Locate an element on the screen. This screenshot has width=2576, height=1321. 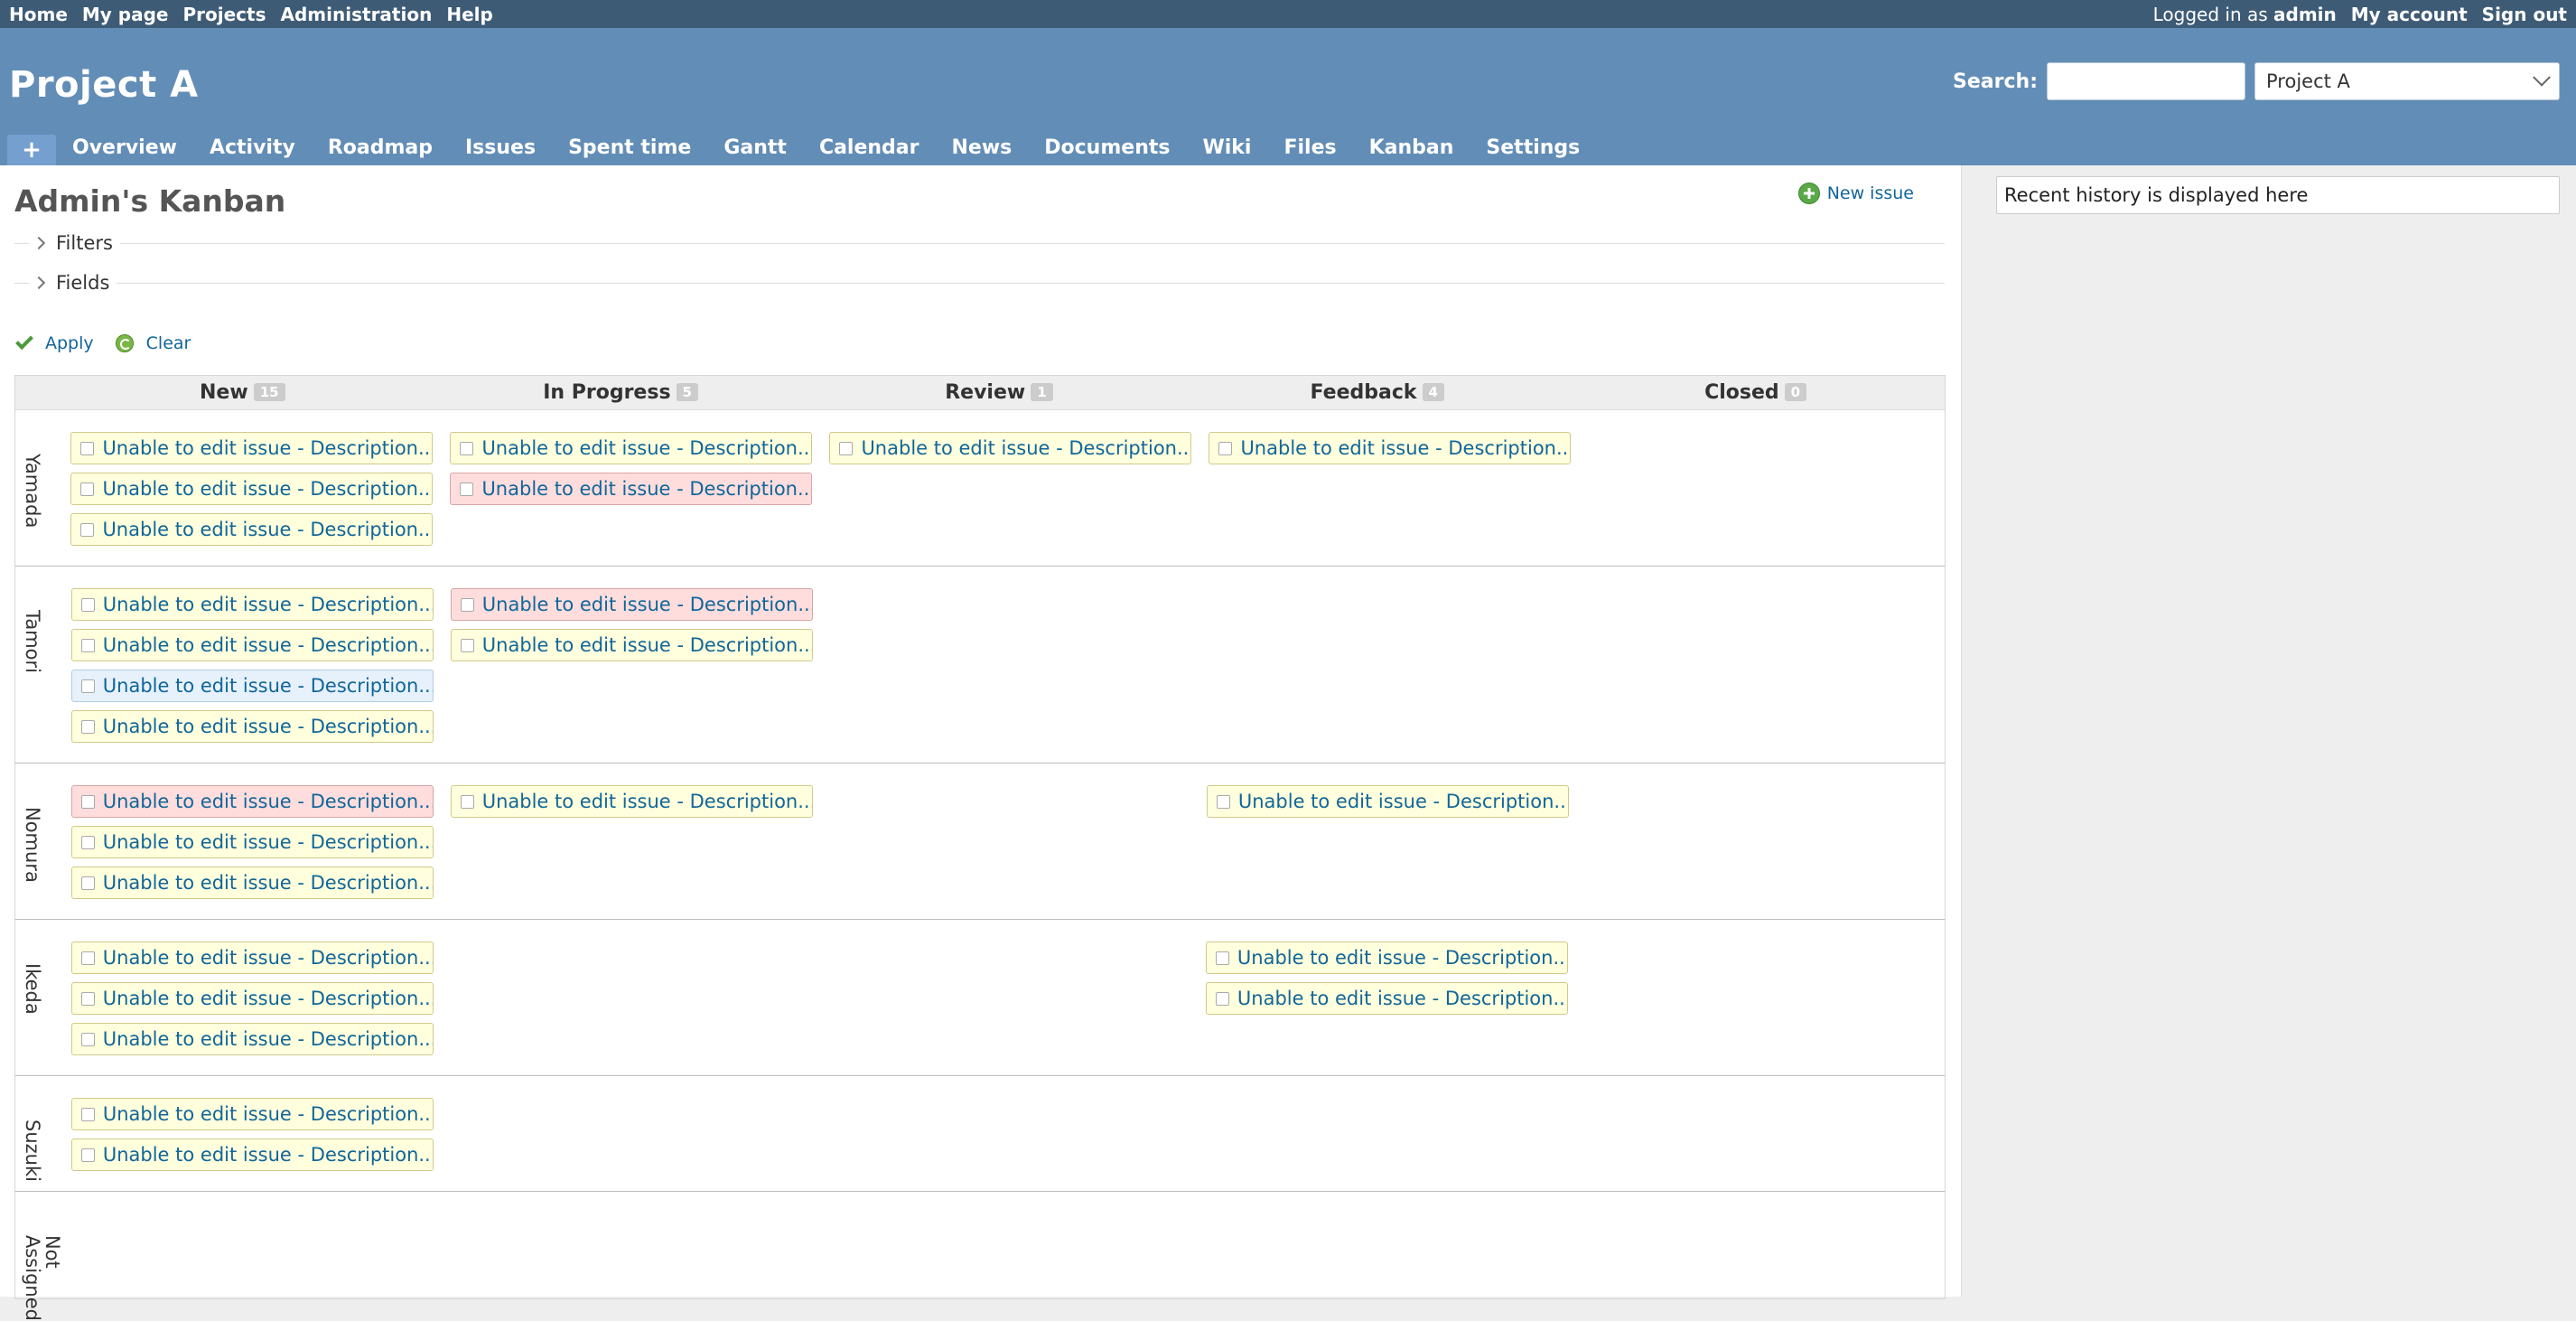
assignee-name: Suzuki is located at coordinates (33, 1151).